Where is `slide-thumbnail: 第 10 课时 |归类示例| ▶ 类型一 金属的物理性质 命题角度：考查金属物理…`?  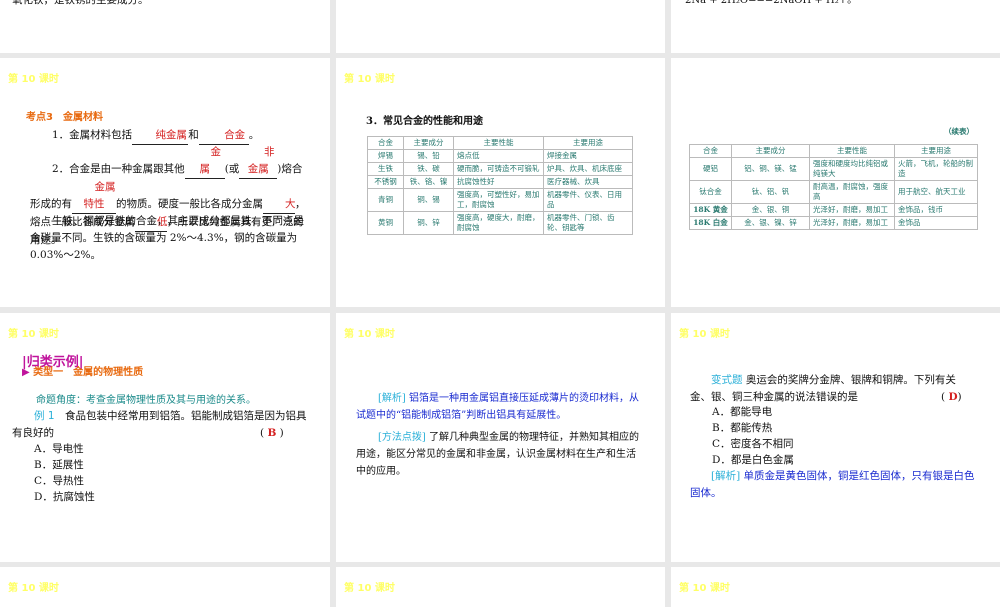
slide-thumbnail: 第 10 课时 |归类示例| ▶ 类型一 金属的物理性质 命题角度：考查金属物理… is located at coordinates (165, 437).